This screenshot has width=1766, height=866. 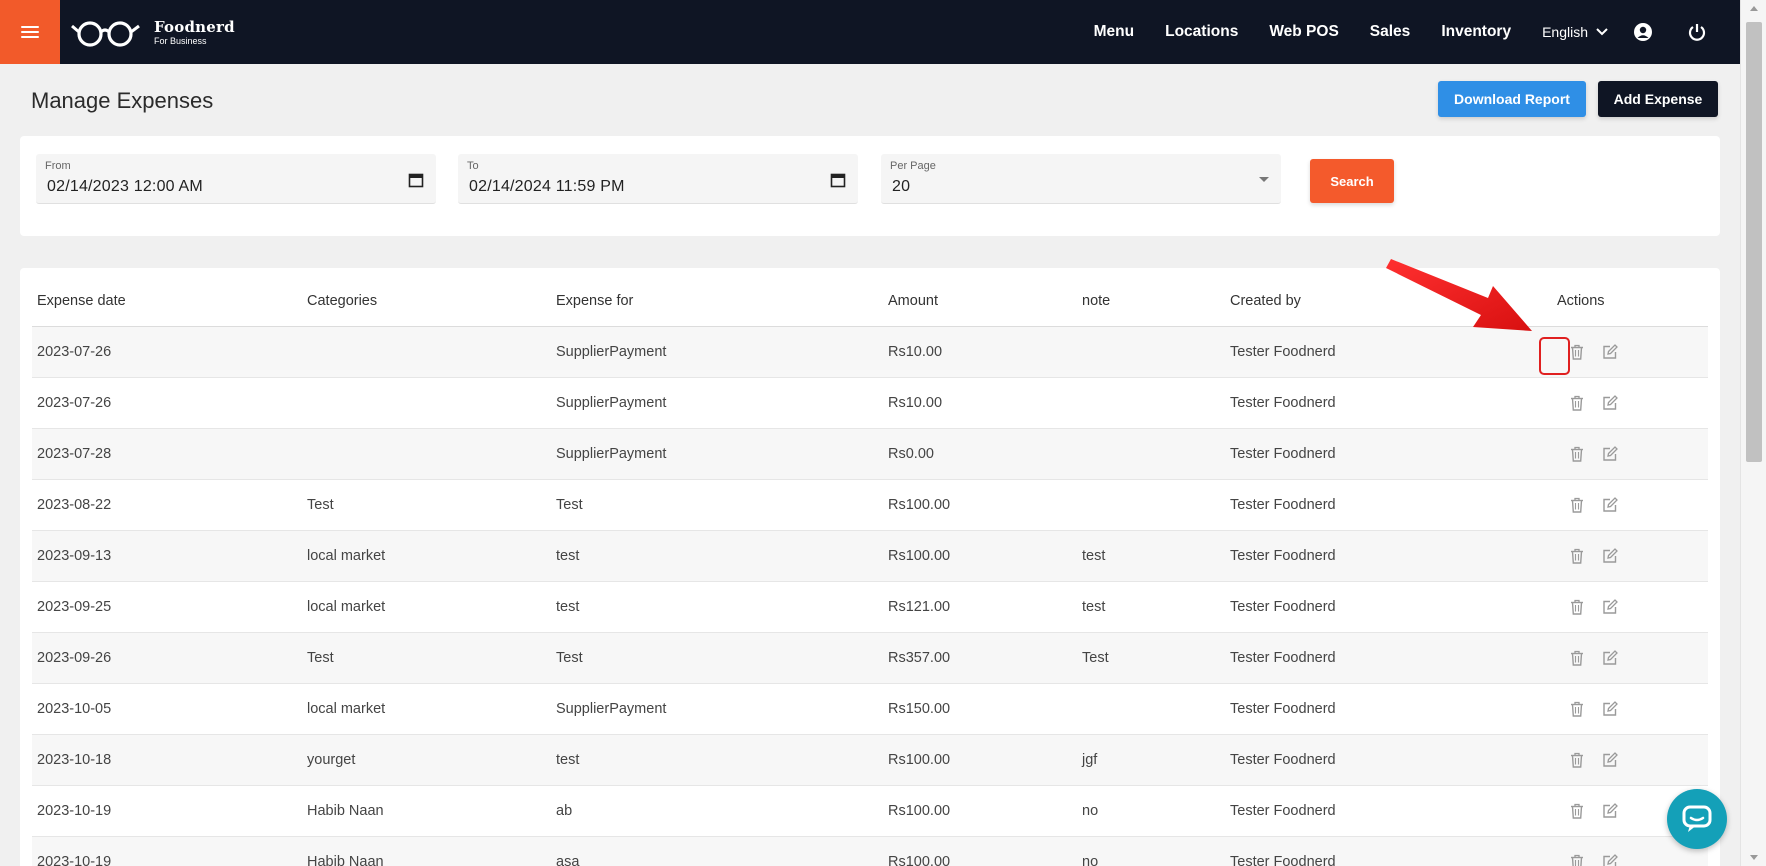 I want to click on nav-sales: Sales, so click(x=1390, y=32).